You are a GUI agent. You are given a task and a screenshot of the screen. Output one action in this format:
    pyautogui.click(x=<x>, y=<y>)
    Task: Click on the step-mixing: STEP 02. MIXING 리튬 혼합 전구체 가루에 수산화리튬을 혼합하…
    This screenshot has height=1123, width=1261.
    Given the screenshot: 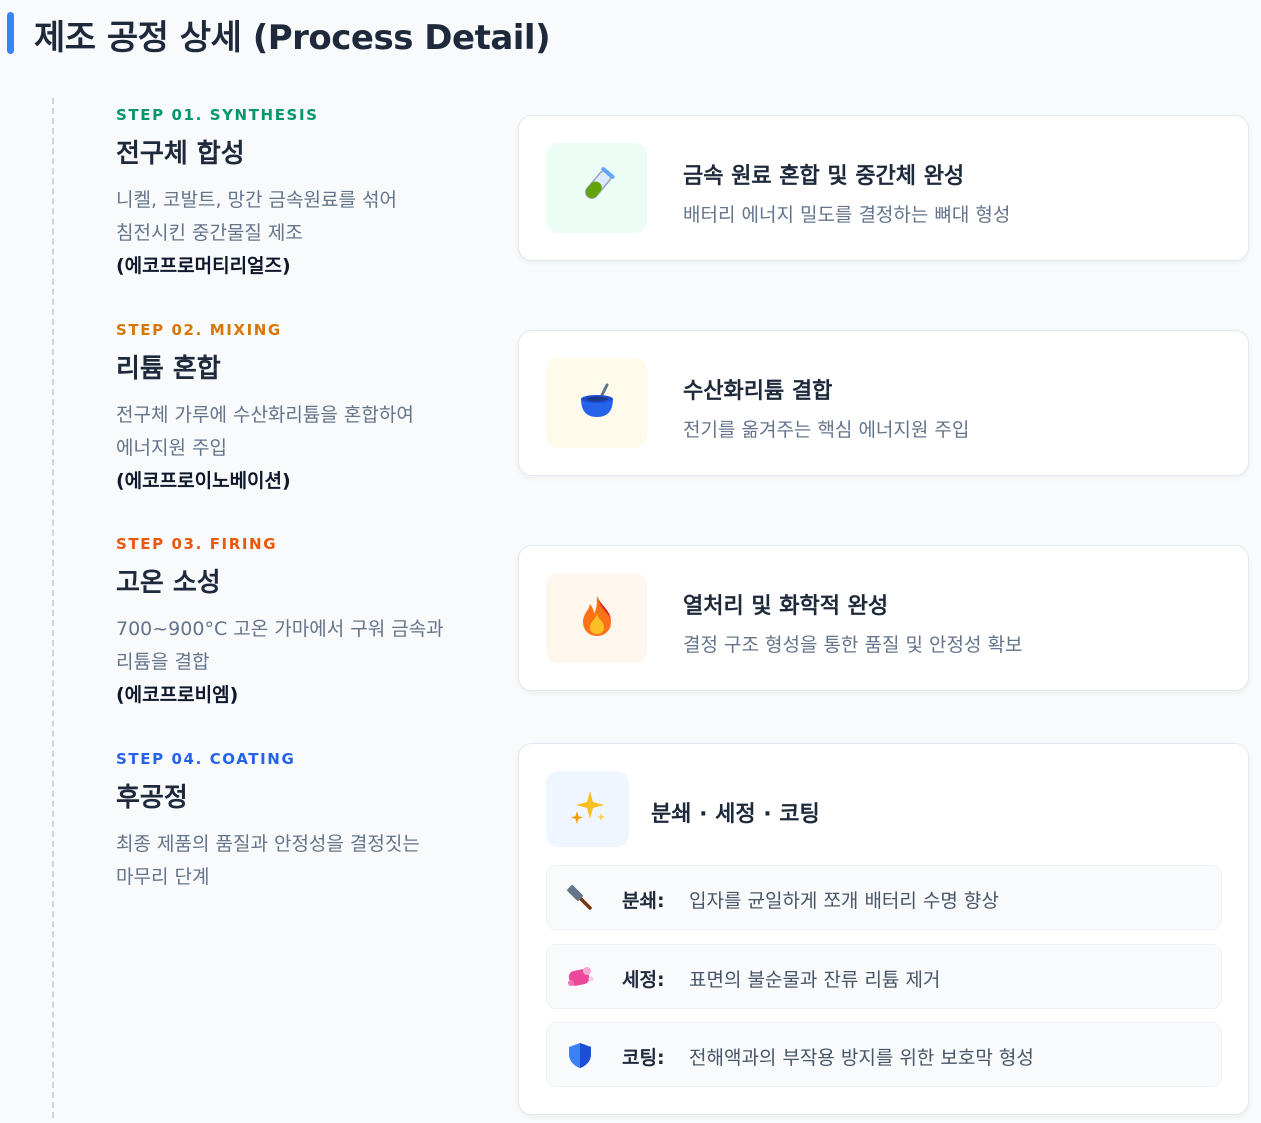 What is the action you would take?
    pyautogui.click(x=306, y=409)
    